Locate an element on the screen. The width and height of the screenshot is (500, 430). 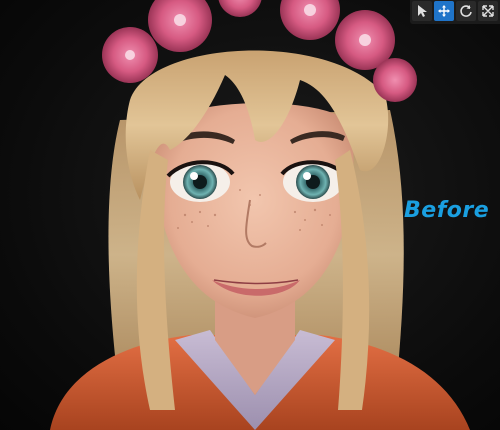
move-tool-button is located at coordinates (444, 11).